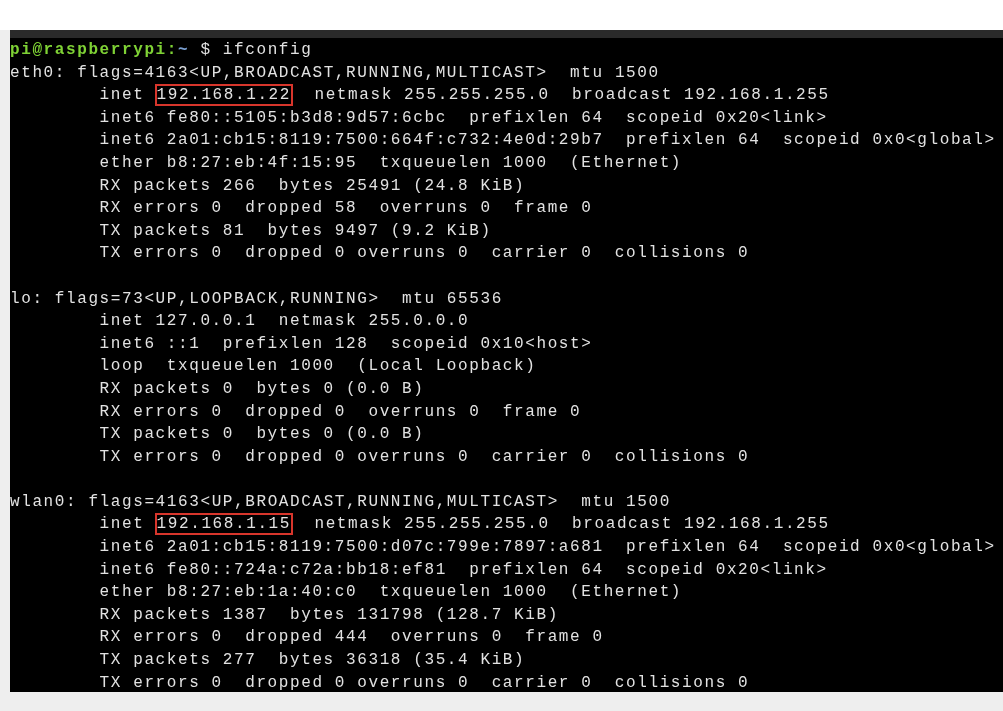 This screenshot has height=711, width=1003. Describe the element at coordinates (335, 73) in the screenshot. I see `interface-header: eth0: flags=4163<UP,BROADCAST,RUNNING,MULTICAST> mtu 1500` at that location.